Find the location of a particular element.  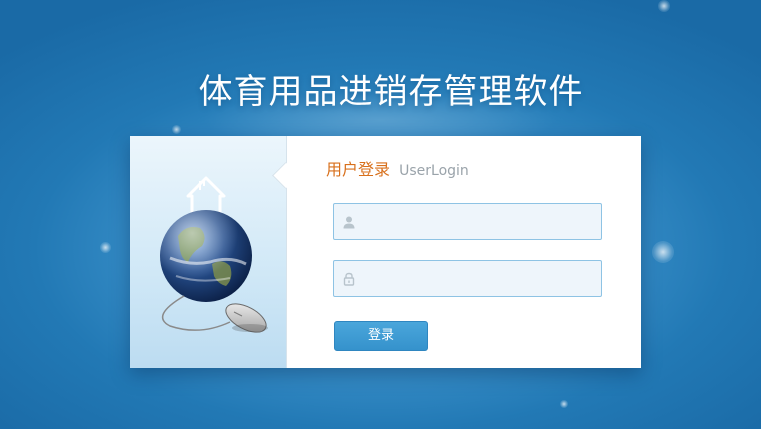

lock-icon is located at coordinates (349, 279).